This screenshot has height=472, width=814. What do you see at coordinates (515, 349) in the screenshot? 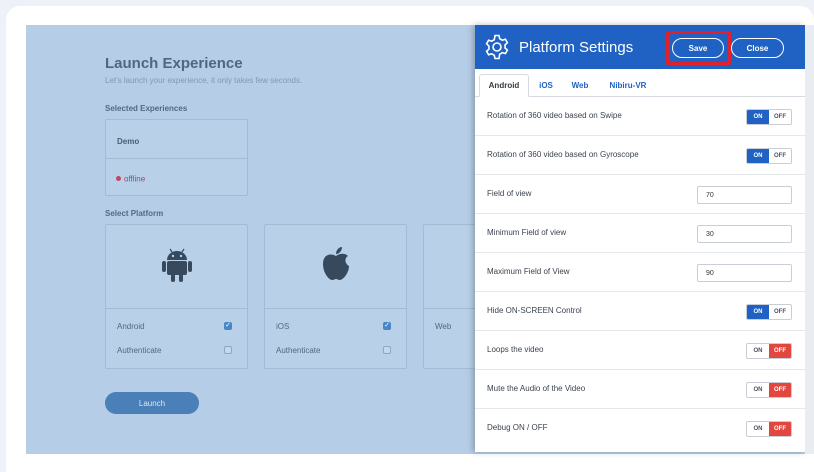
I see `setting-label: Loops the video` at bounding box center [515, 349].